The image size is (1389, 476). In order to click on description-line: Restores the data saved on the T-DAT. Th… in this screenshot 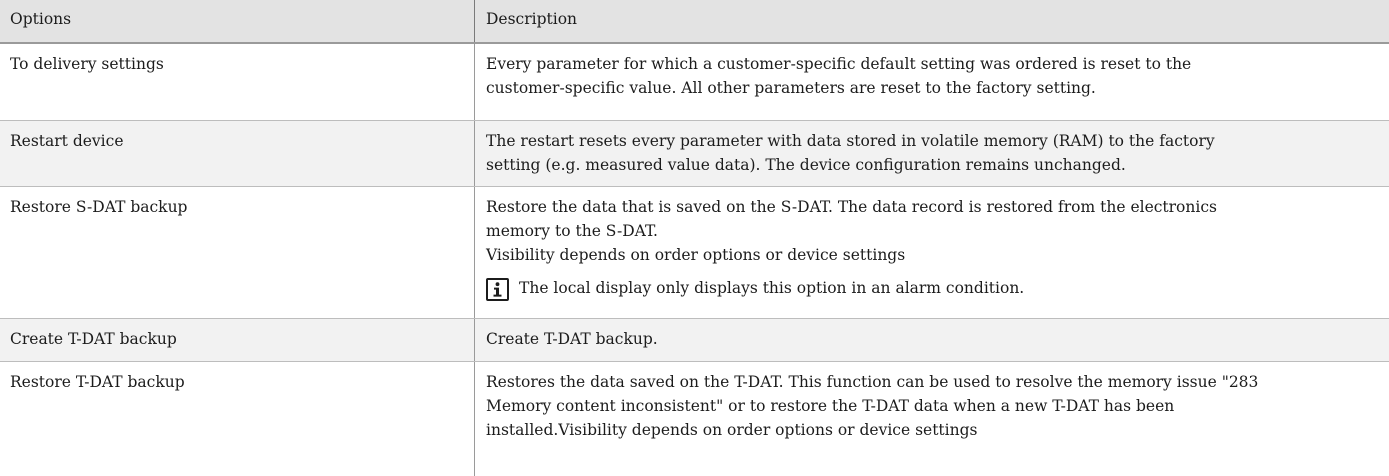, I will do `click(872, 382)`.